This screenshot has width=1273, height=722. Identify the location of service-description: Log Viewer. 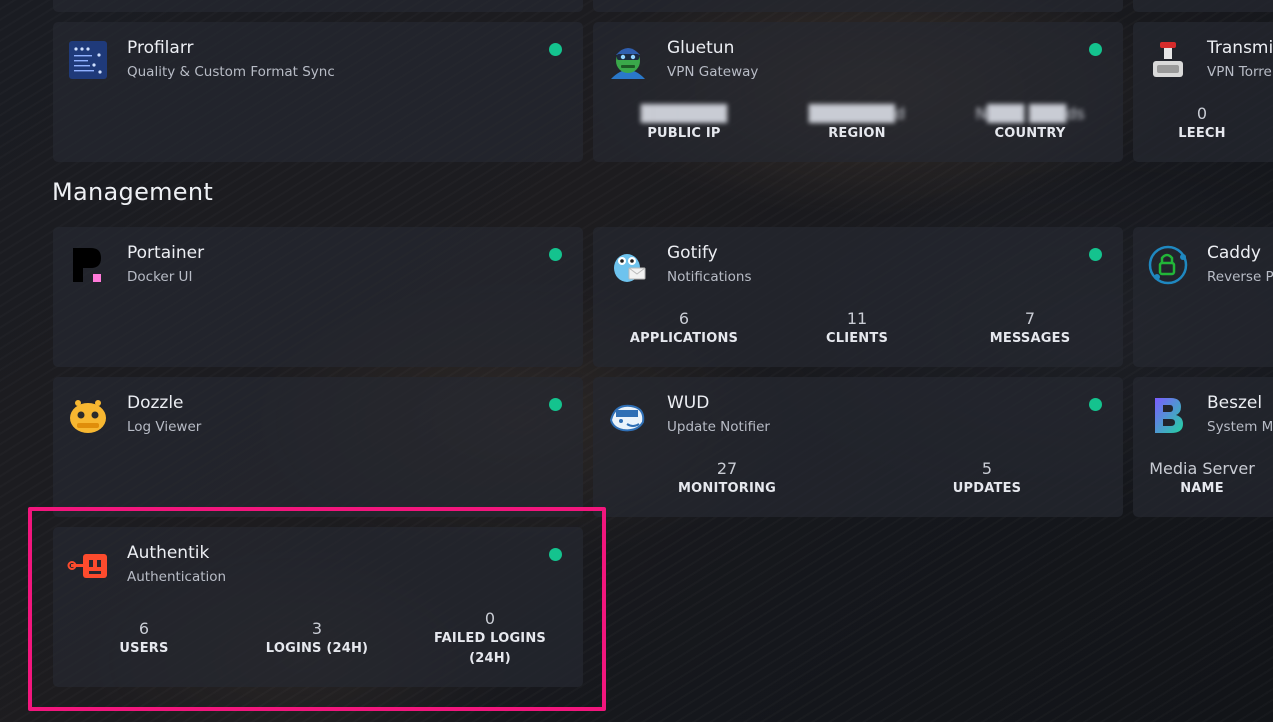
(164, 427).